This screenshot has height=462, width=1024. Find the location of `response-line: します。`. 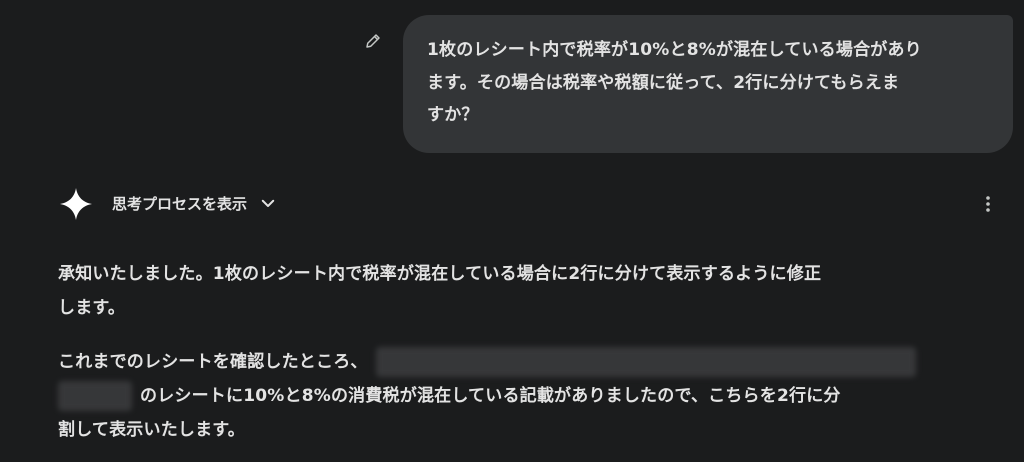

response-line: します。 is located at coordinates (92, 308).